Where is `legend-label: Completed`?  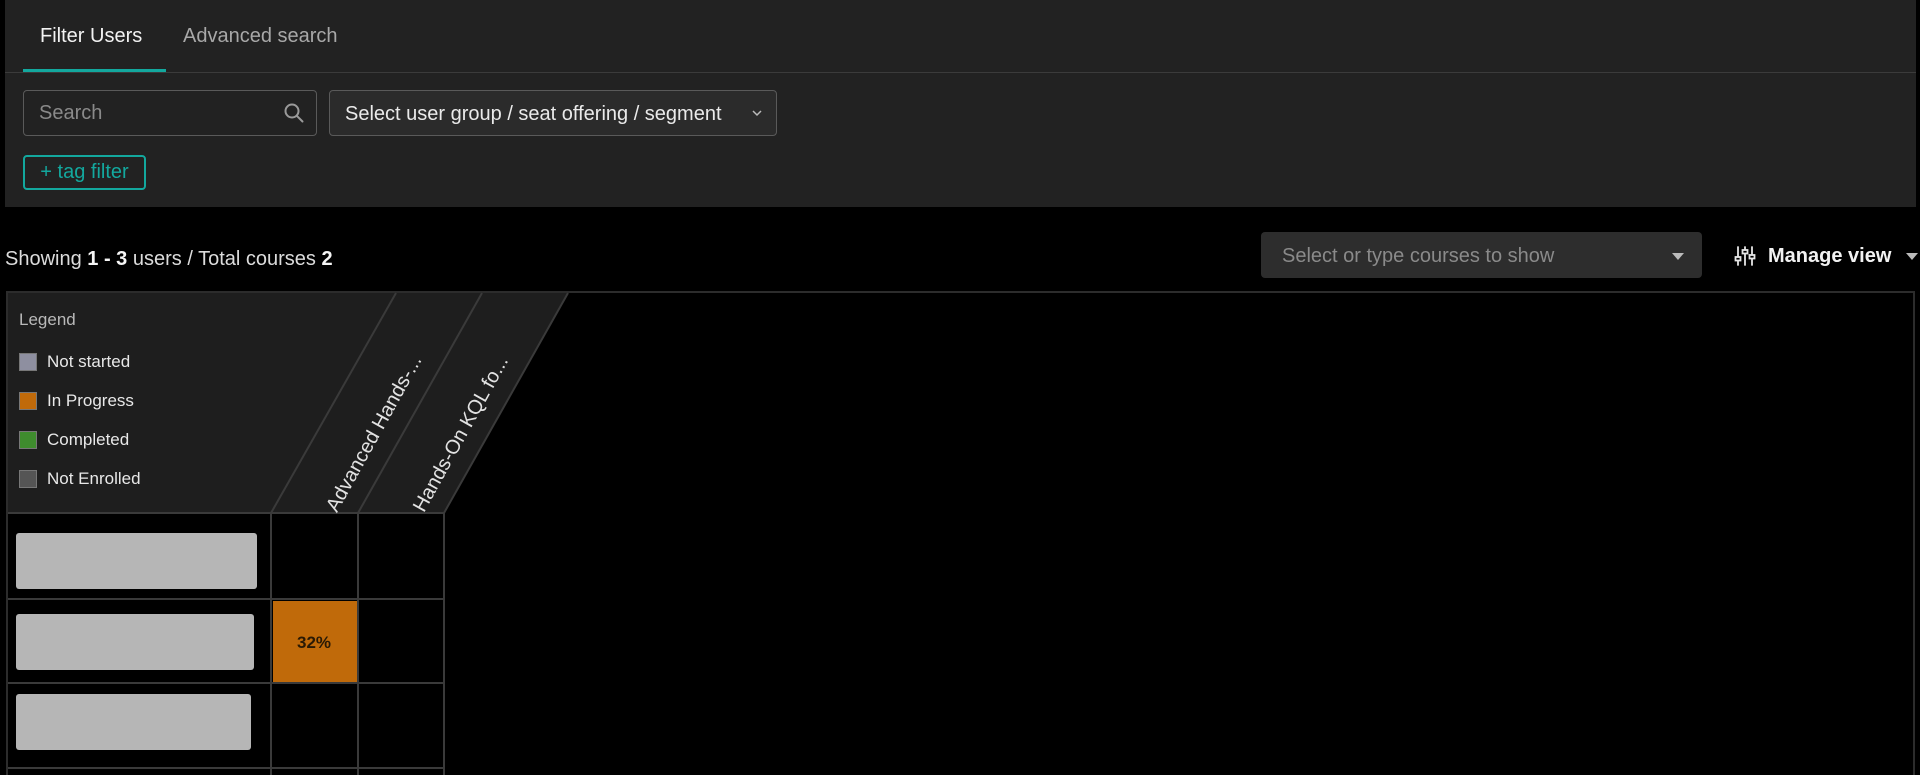
legend-label: Completed is located at coordinates (88, 439).